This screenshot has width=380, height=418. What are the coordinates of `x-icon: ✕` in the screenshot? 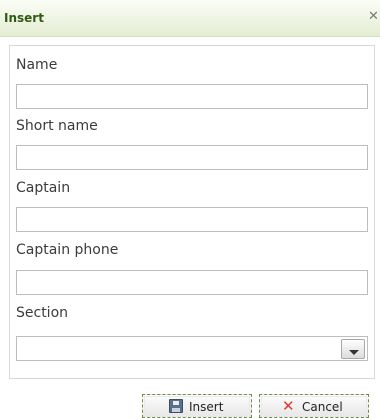 It's located at (288, 406).